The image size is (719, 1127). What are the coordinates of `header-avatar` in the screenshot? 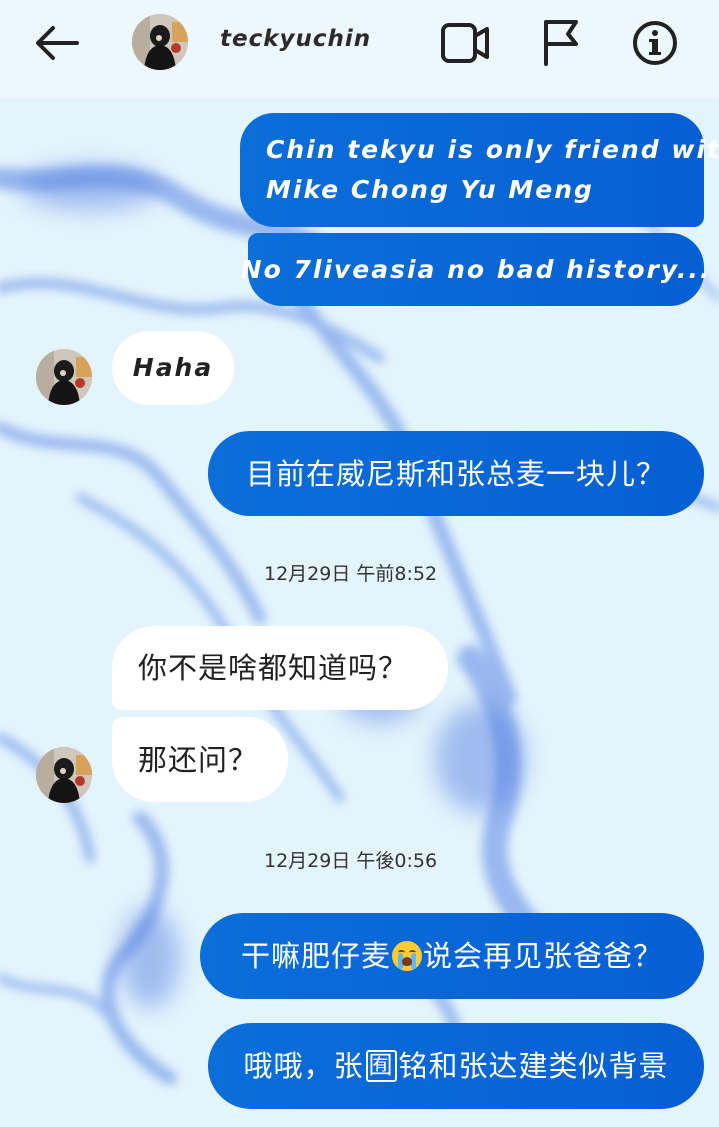 It's located at (160, 42).